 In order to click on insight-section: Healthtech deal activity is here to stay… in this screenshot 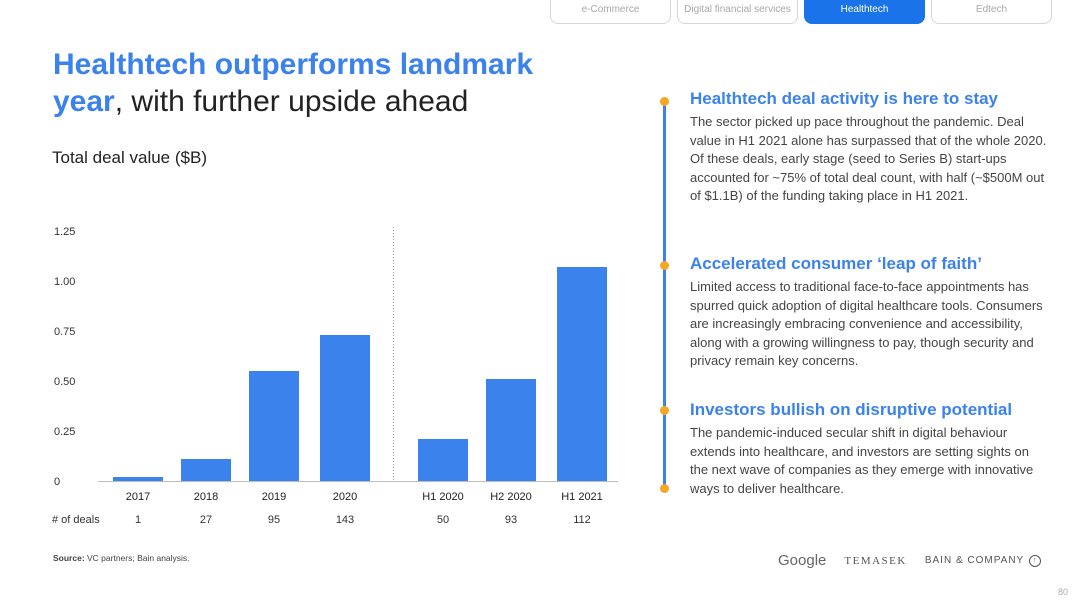, I will do `click(870, 147)`.